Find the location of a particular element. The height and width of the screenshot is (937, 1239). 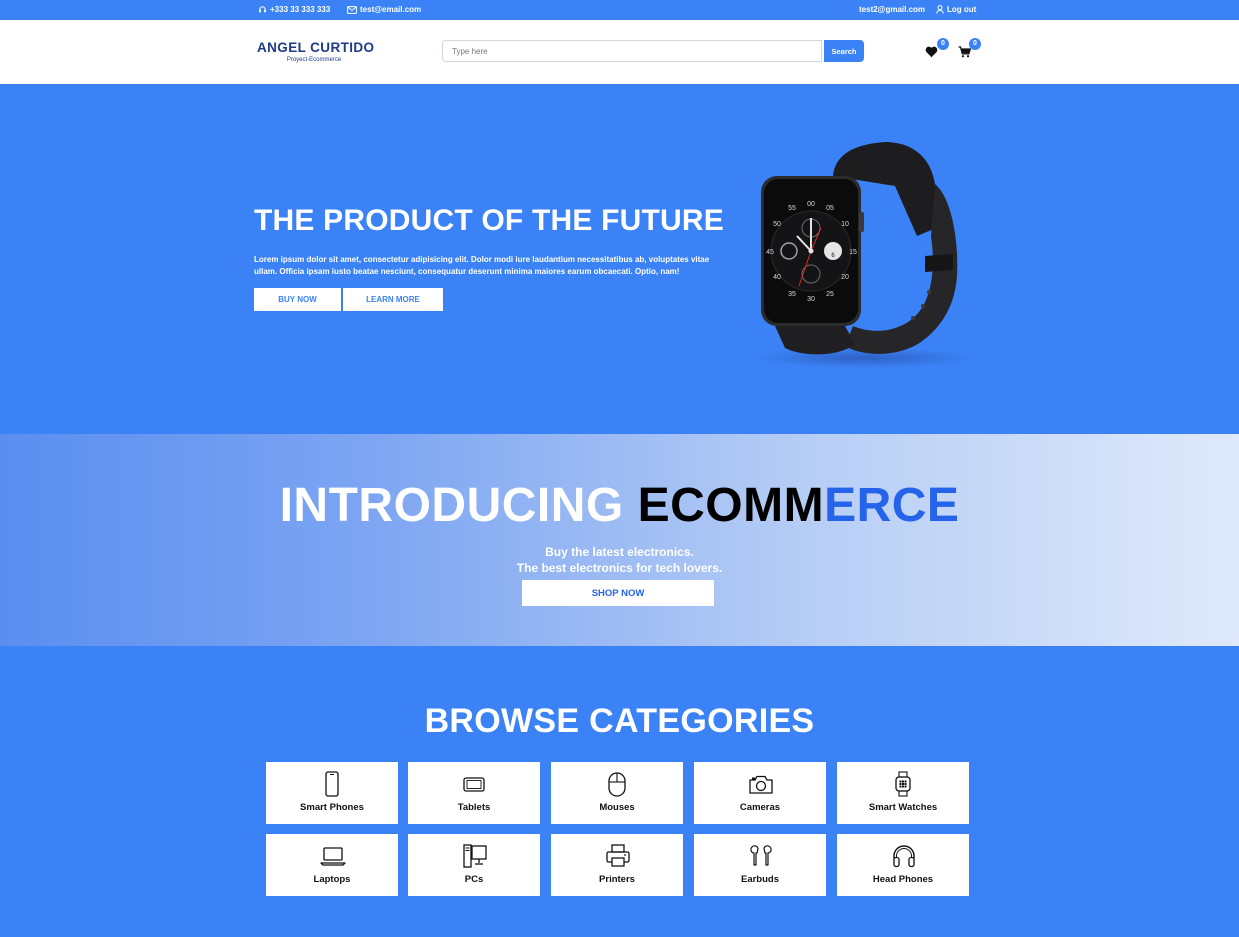

watch-label-35: 35 is located at coordinates (792, 294).